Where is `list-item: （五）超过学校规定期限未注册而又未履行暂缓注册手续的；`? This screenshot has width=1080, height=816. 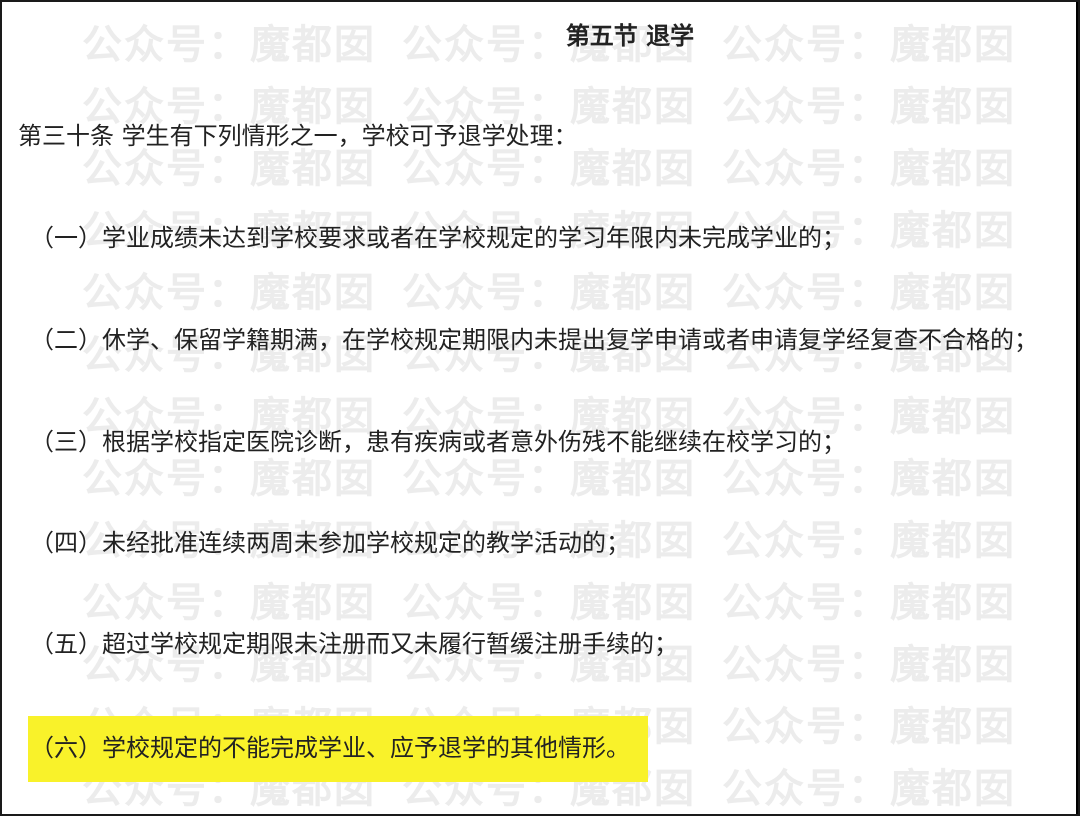 list-item: （五）超过学校规定期限未注册而又未履行暂缓注册手续的； is located at coordinates (354, 644).